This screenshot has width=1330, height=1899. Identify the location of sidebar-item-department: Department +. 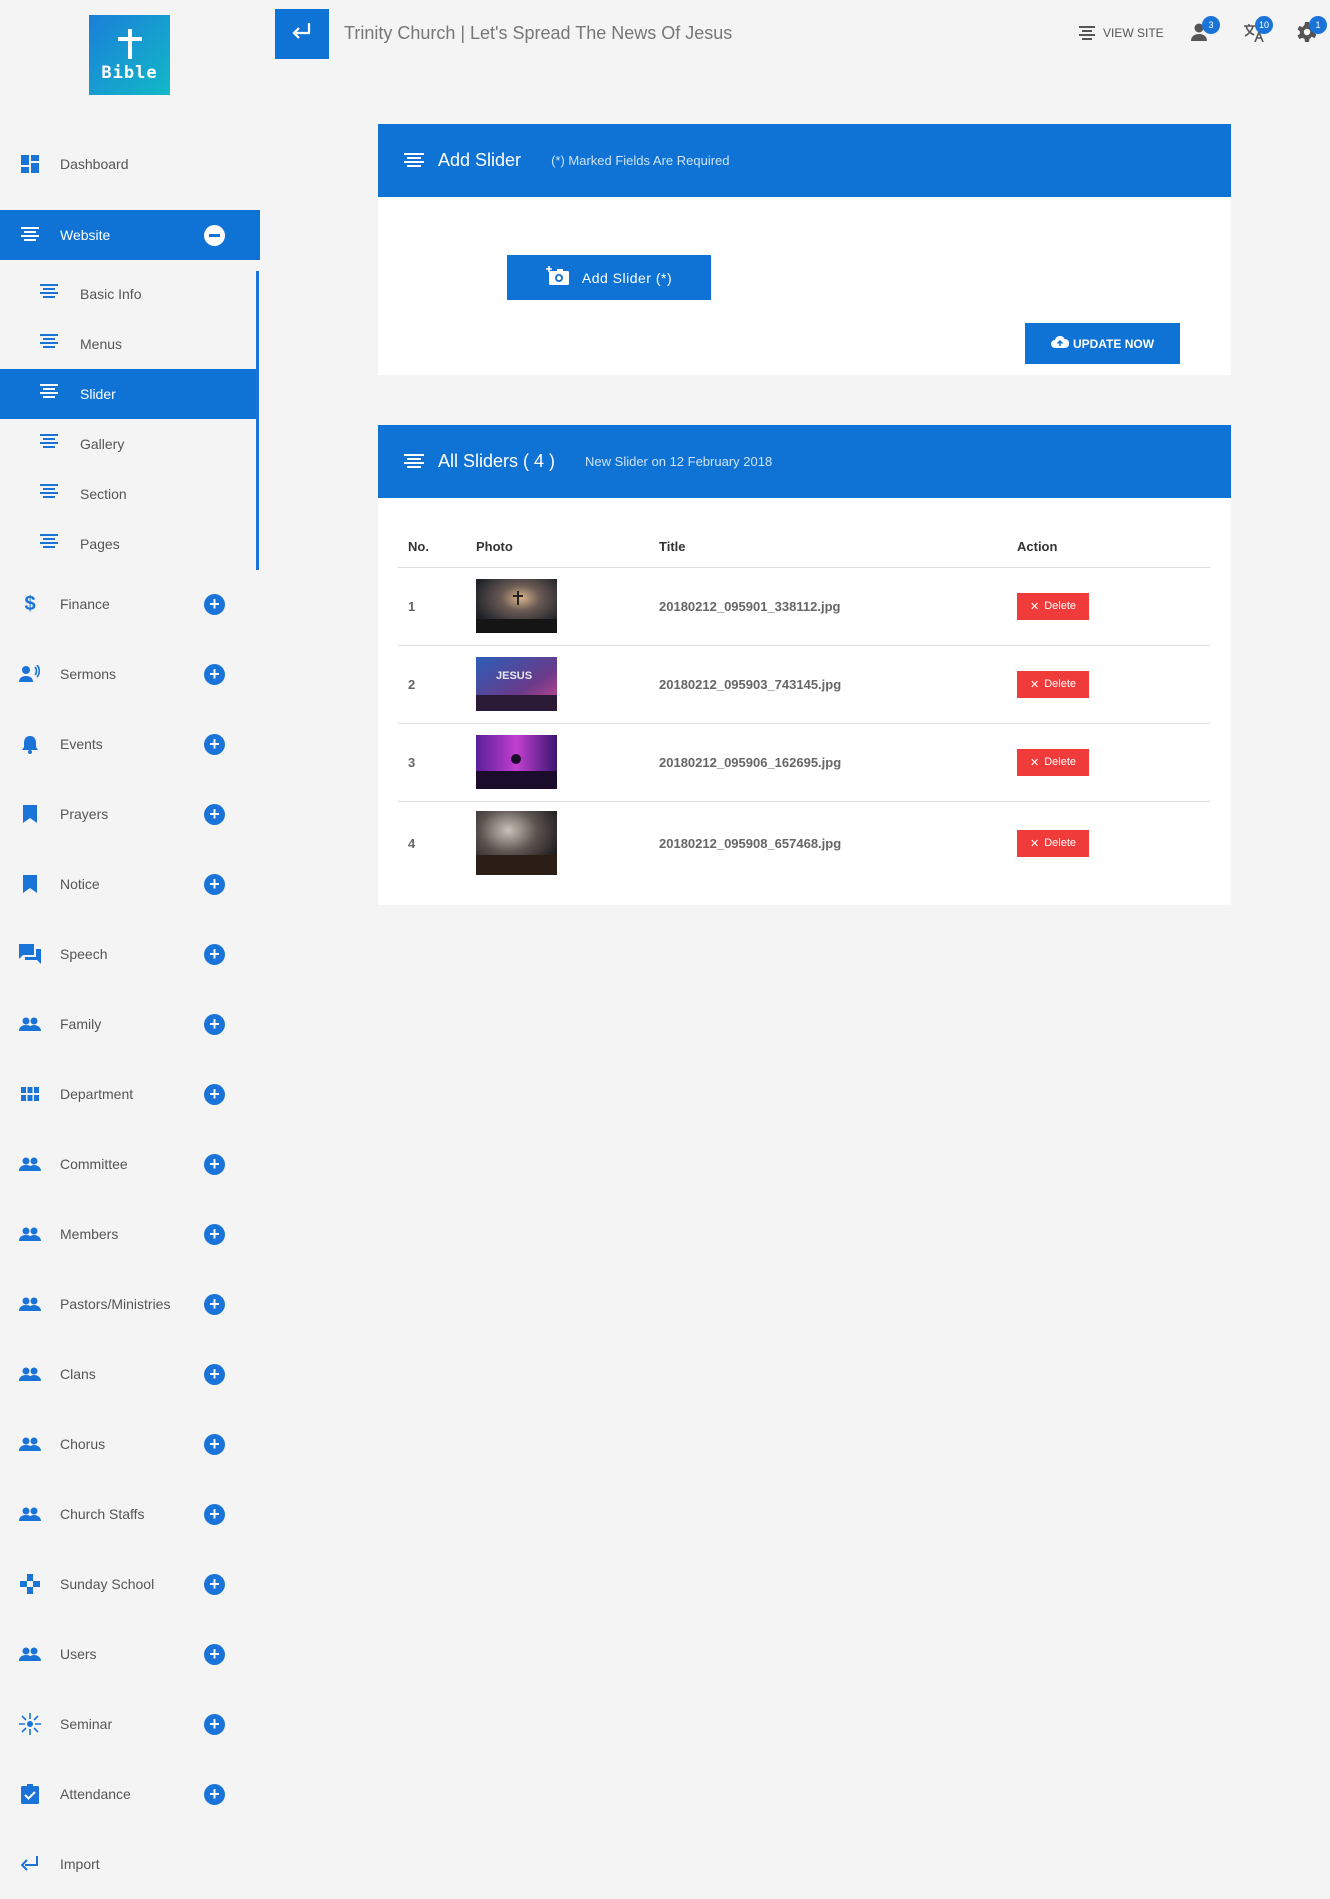
(130, 1094).